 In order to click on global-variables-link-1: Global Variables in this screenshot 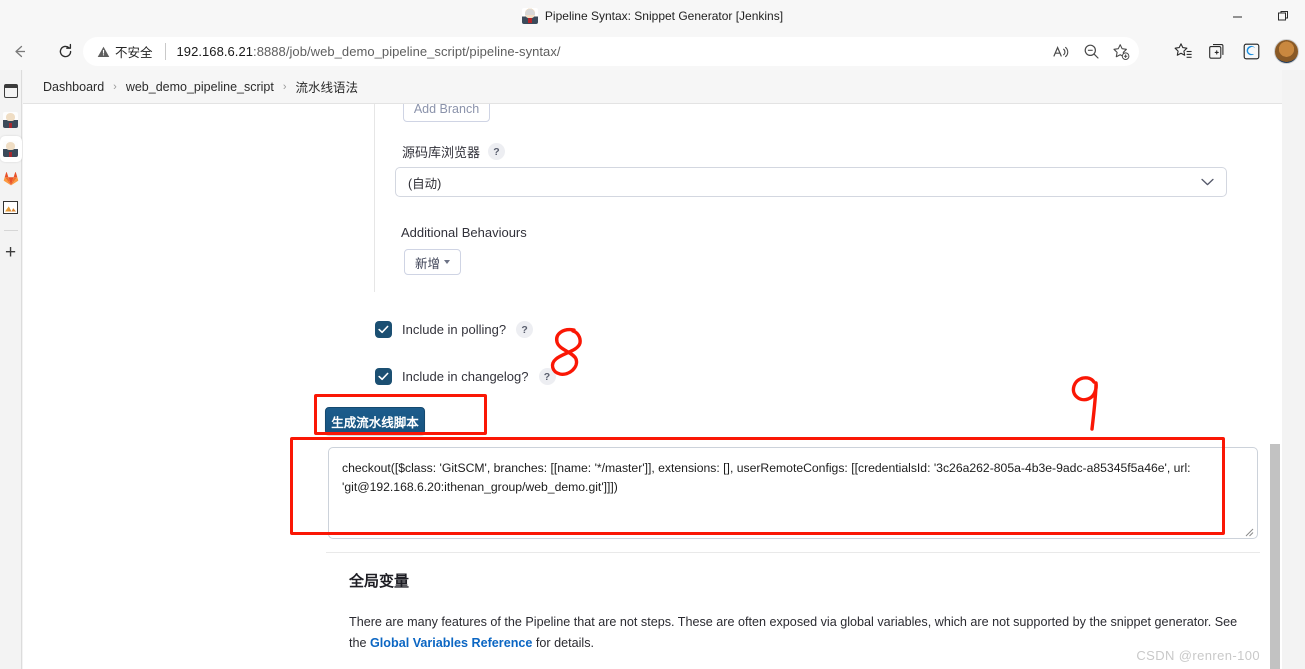, I will do `click(419, 643)`.